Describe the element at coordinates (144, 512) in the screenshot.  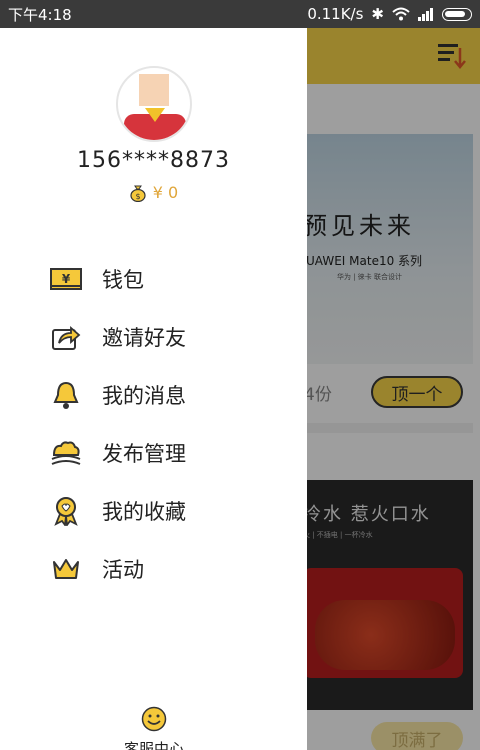
I see `menu-label-favorites: 我的收藏` at that location.